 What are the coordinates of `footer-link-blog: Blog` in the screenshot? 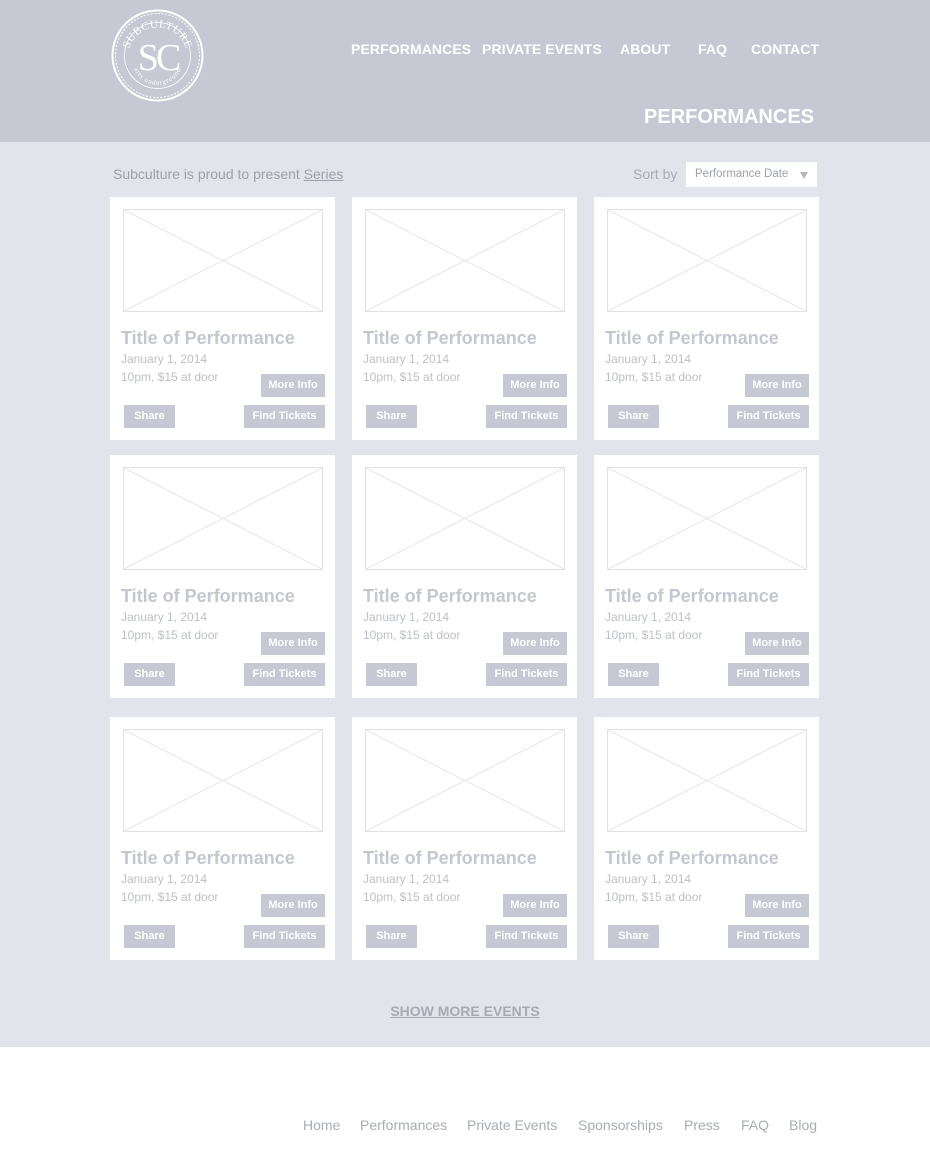 It's located at (803, 1125).